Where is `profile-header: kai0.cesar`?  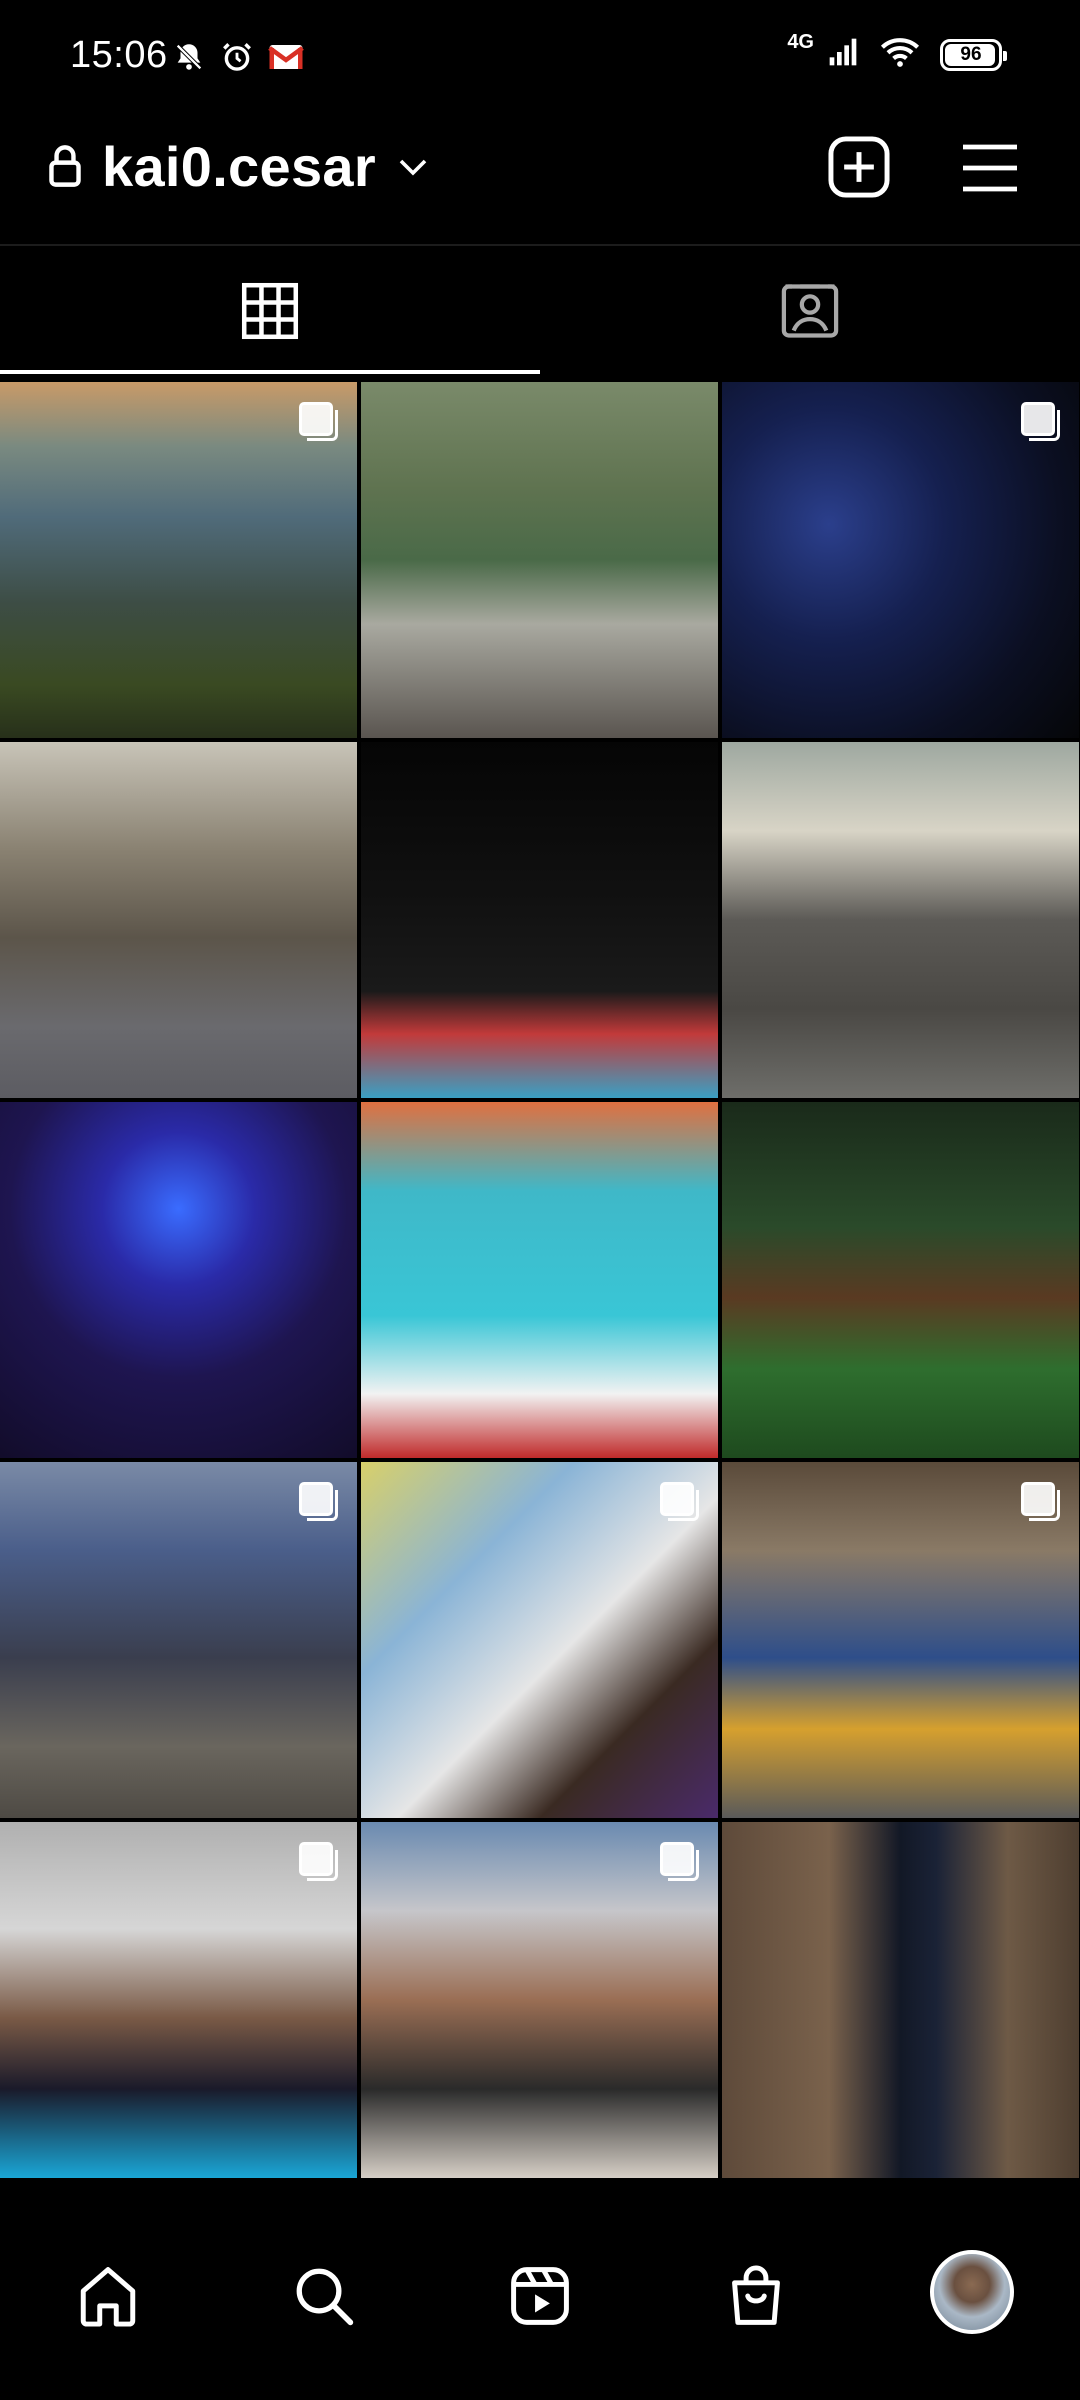 profile-header: kai0.cesar is located at coordinates (540, 182).